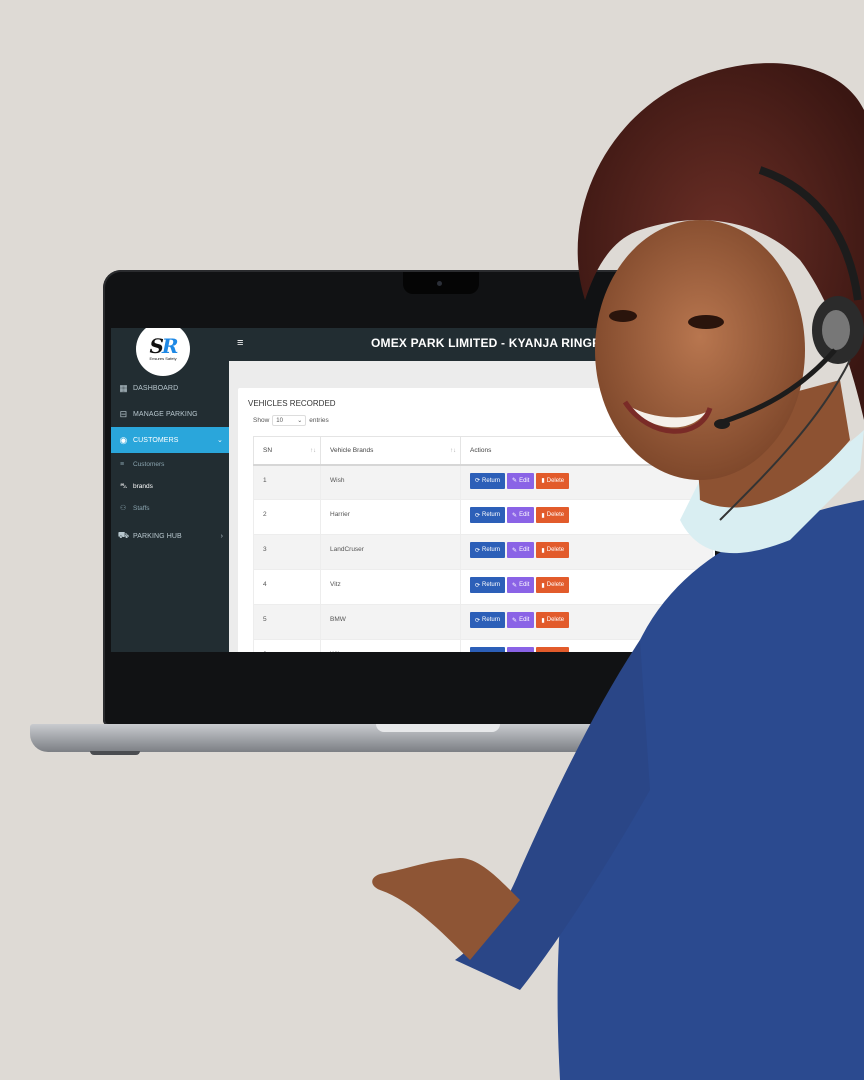 The image size is (864, 1080). Describe the element at coordinates (123, 535) in the screenshot. I see `car-icon: ⛟` at that location.